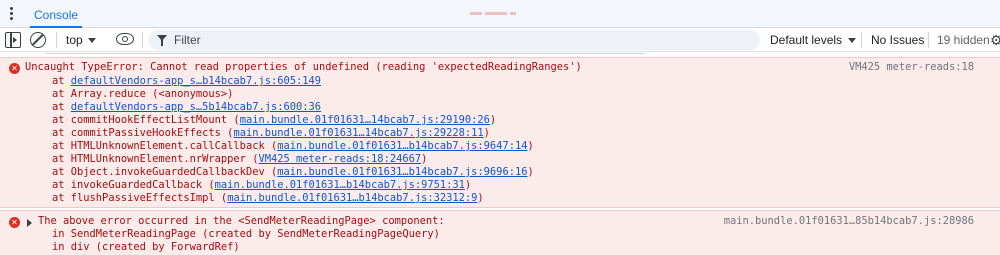 The image size is (1000, 255). What do you see at coordinates (849, 221) in the screenshot?
I see `error-source-link: main.bundle.01f01631…85b14bcab7.js:28986` at bounding box center [849, 221].